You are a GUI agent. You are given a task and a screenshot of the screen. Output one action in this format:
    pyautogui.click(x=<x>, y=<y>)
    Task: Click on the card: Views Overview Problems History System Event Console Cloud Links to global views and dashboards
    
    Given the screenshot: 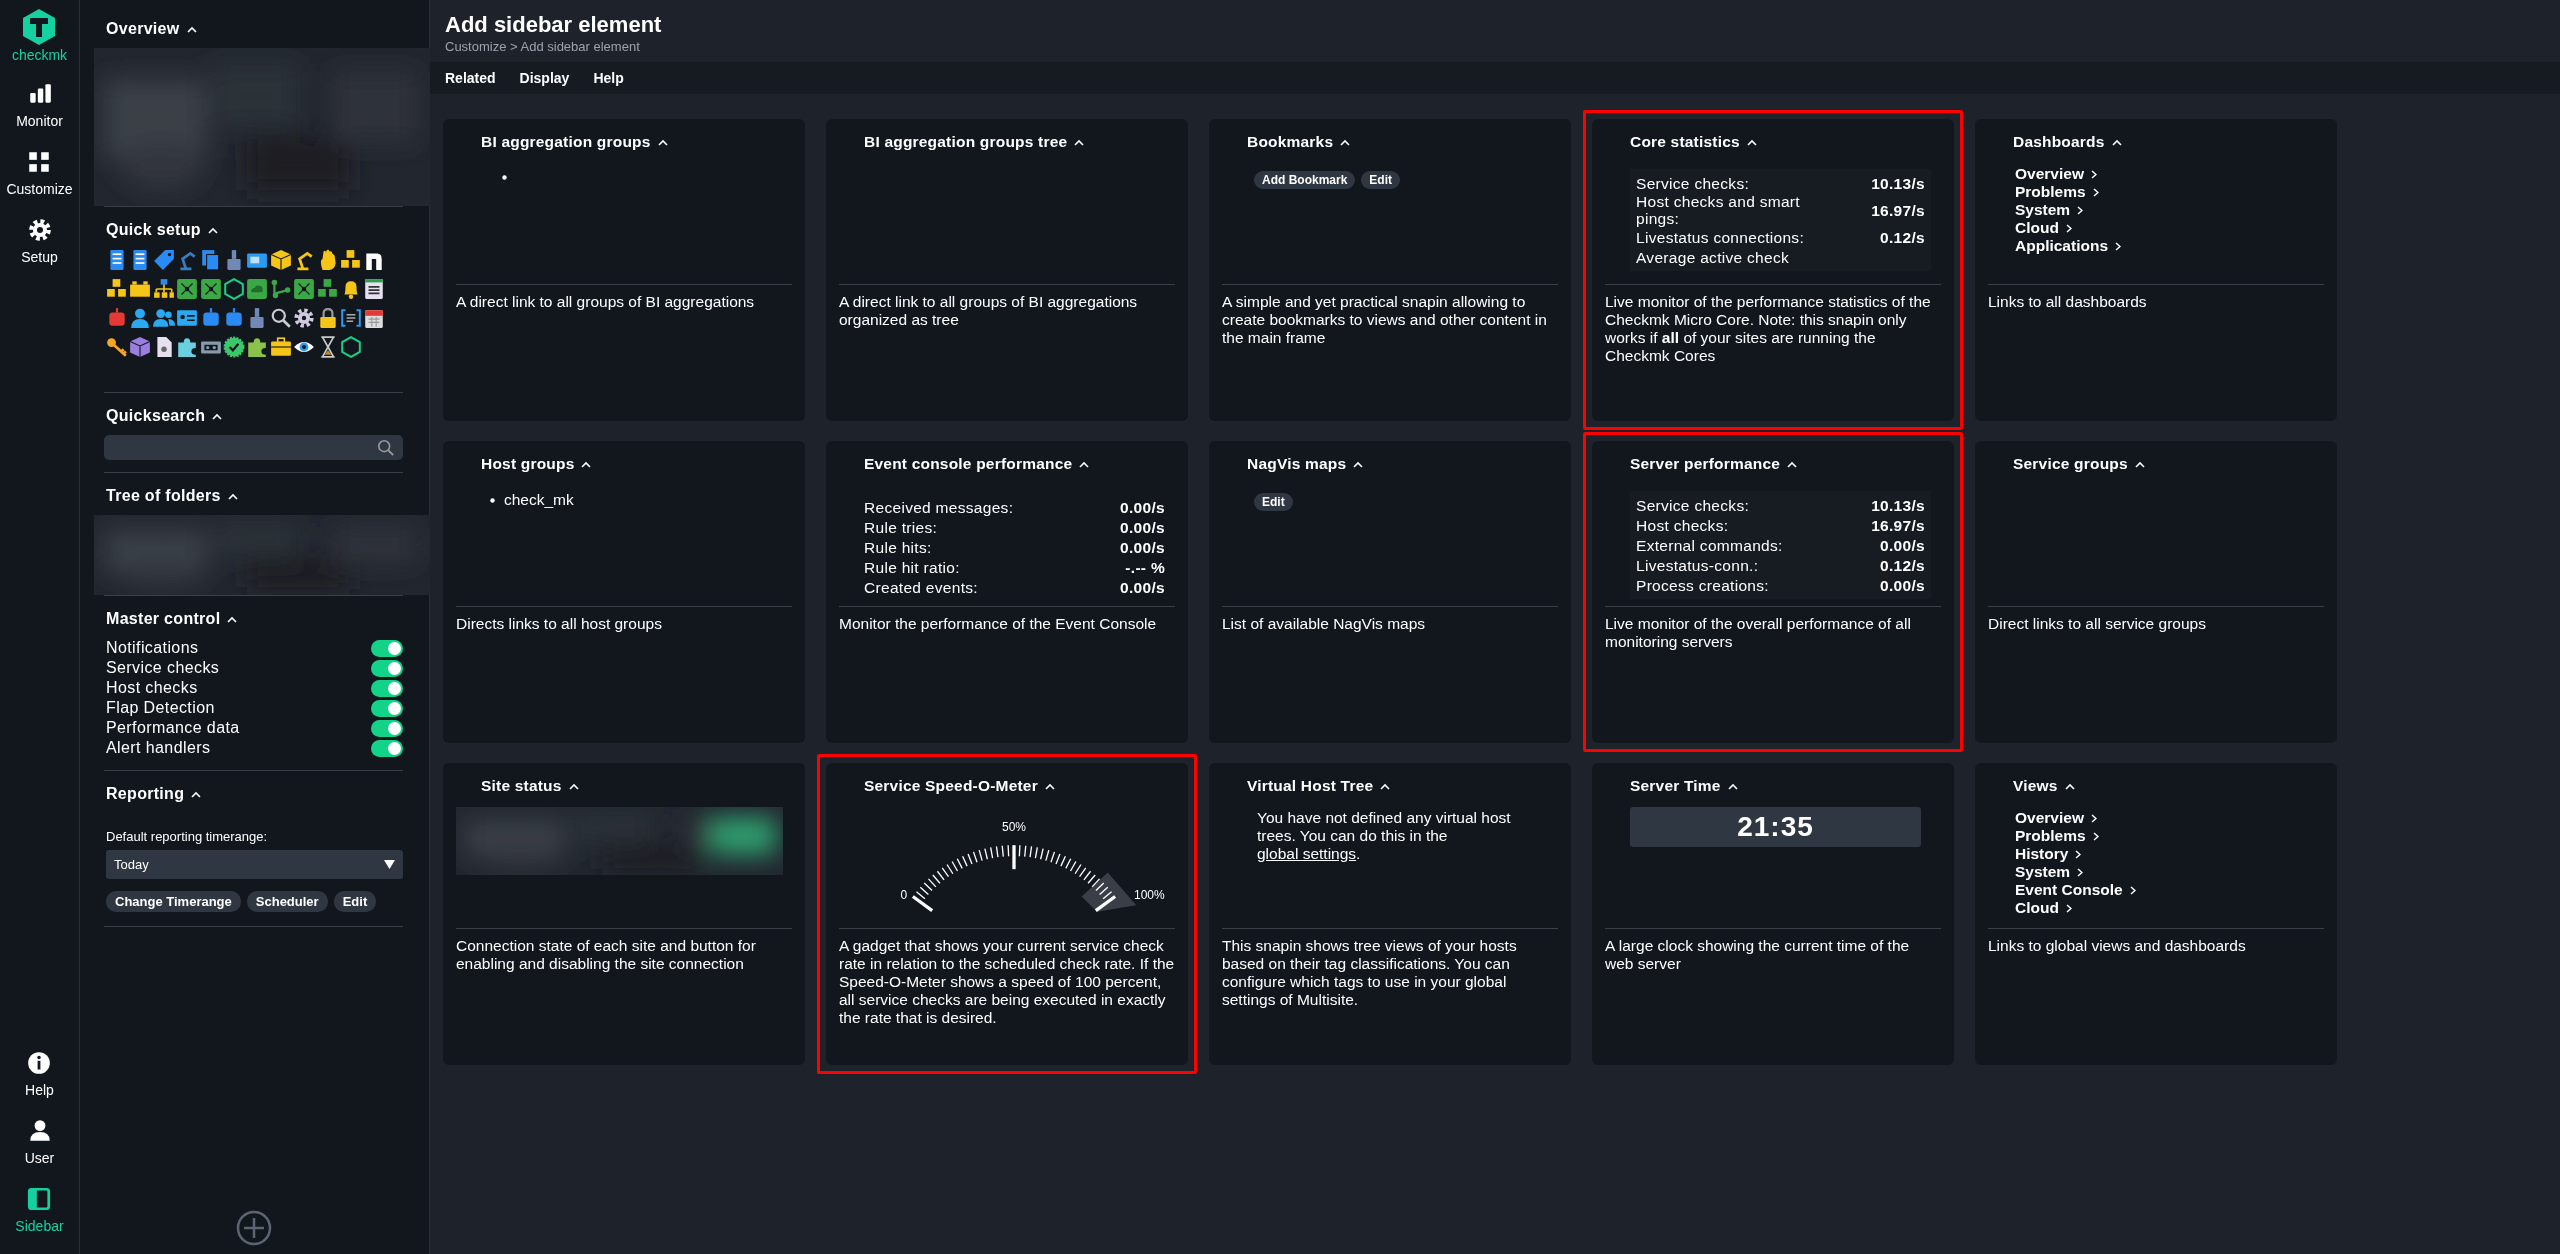 What is the action you would take?
    pyautogui.click(x=2156, y=914)
    